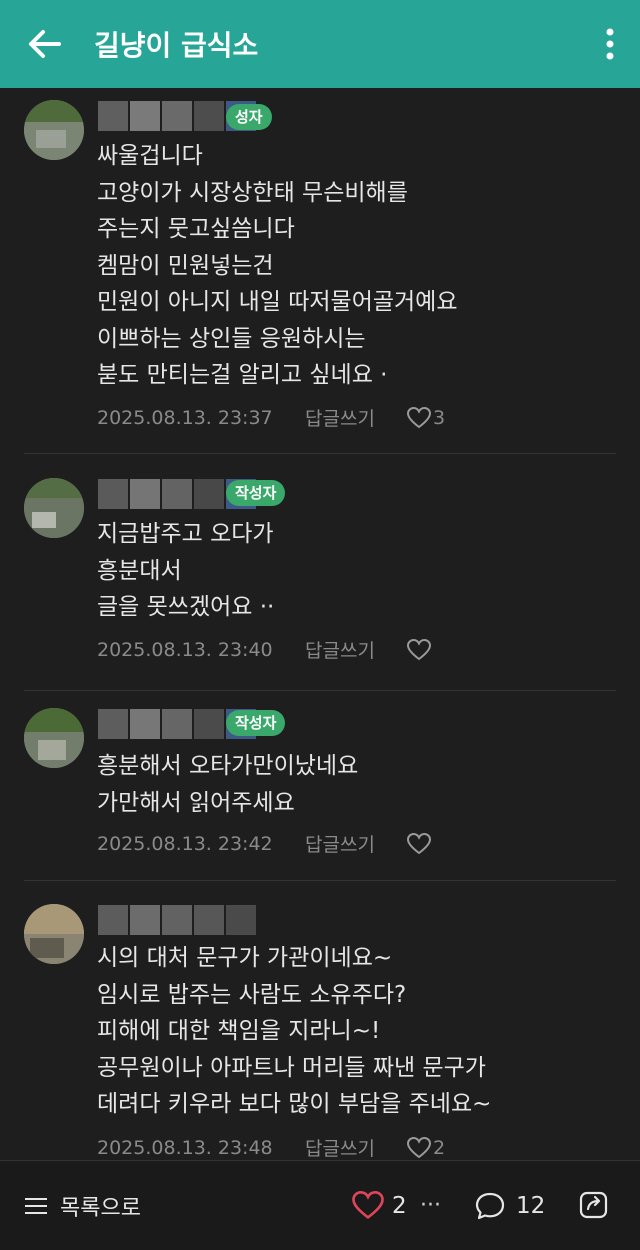 The image size is (640, 1250). Describe the element at coordinates (439, 417) in the screenshot. I see `like-count: 3` at that location.